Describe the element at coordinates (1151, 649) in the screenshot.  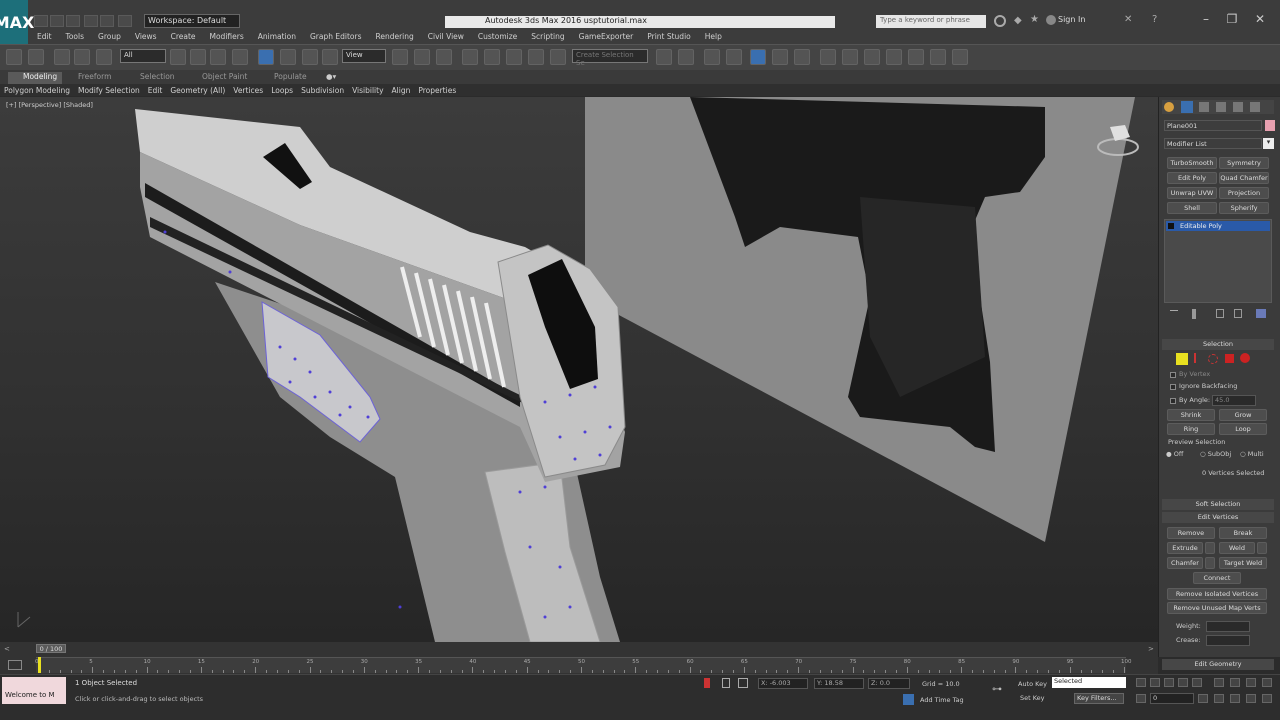
I see `next-frame-icon: >` at that location.